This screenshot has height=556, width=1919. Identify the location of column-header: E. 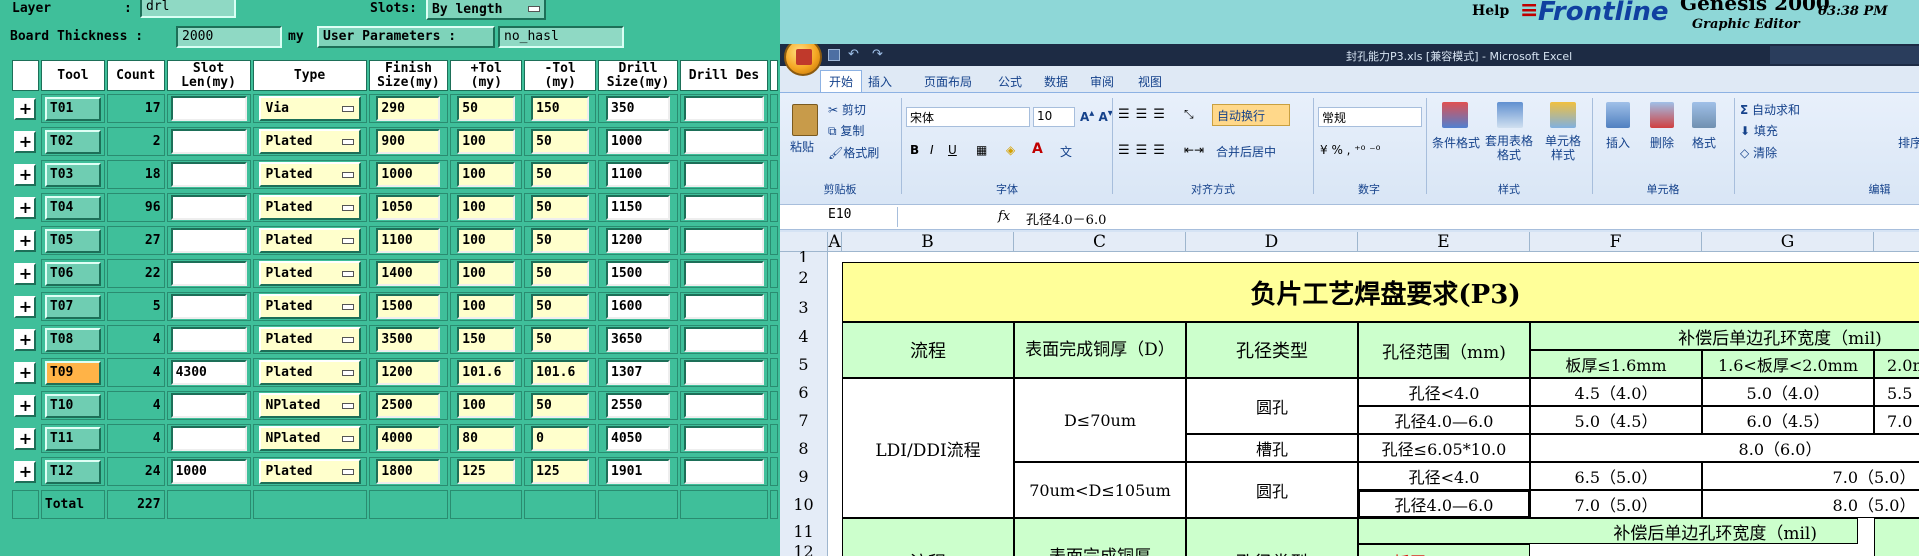
(1444, 242).